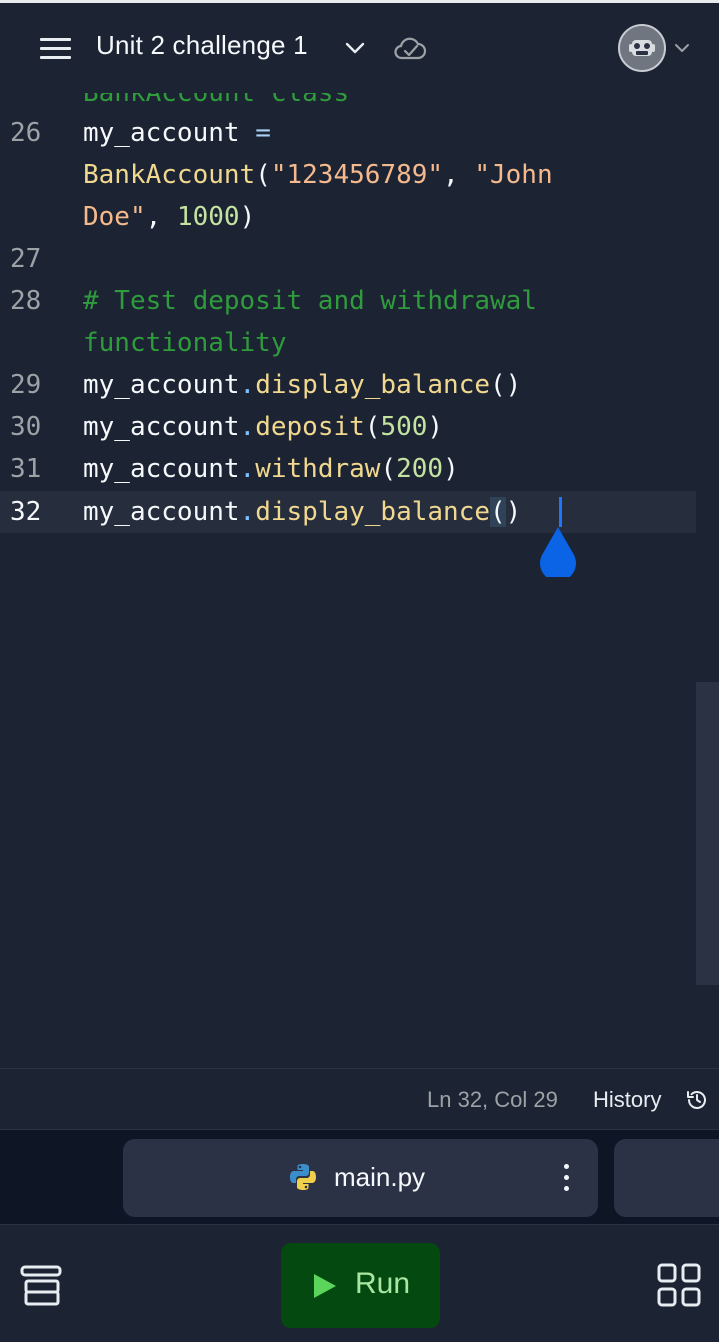 This screenshot has width=719, height=1342. I want to click on repl-title: Unit 2 challenge 1, so click(202, 45).